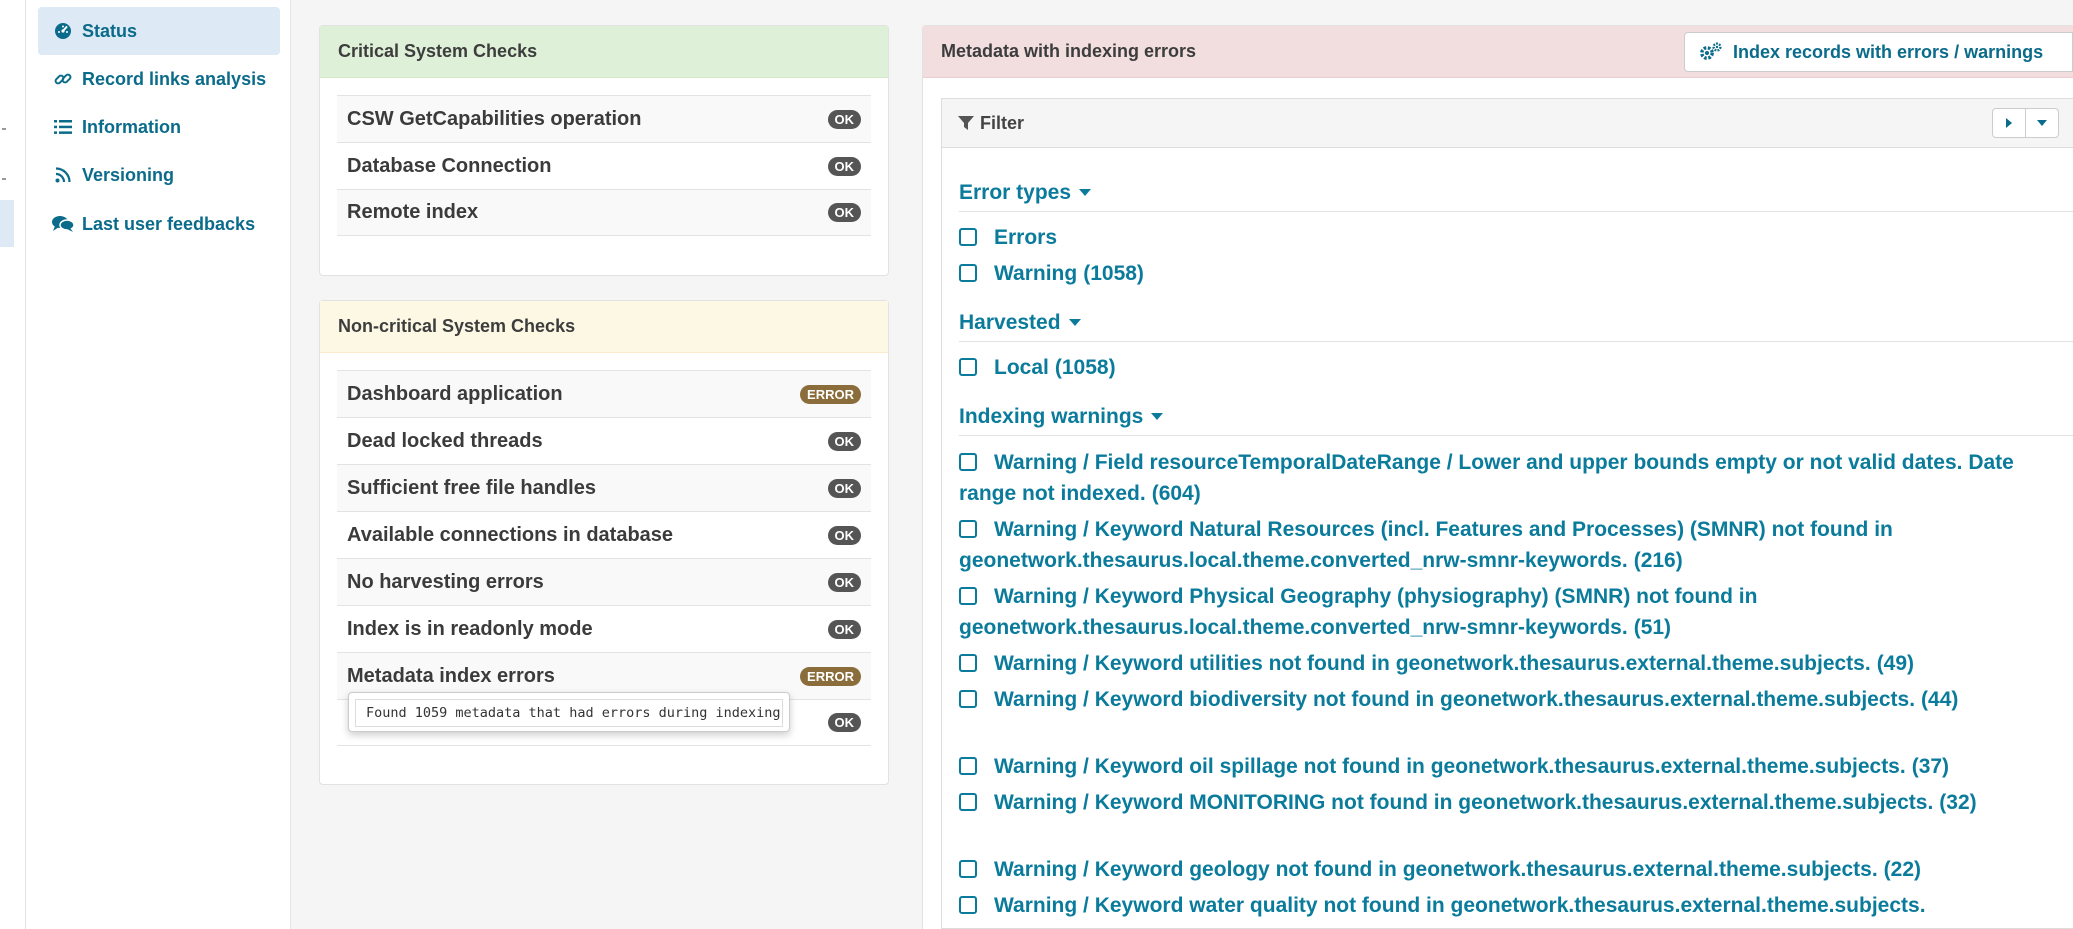 This screenshot has height=929, width=2073. Describe the element at coordinates (1026, 237) in the screenshot. I see `facet-item-label: Errors` at that location.